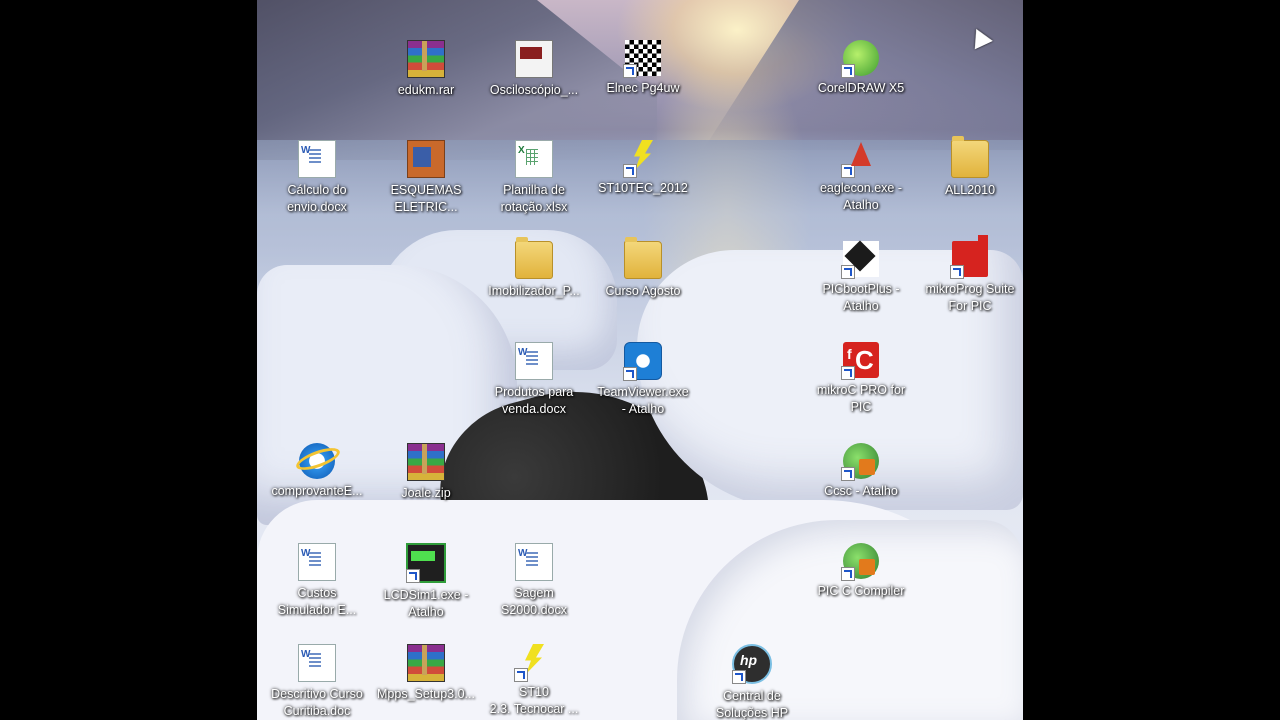 This screenshot has width=1280, height=720. Describe the element at coordinates (860, 196) in the screenshot. I see `desktop-icon-label: eaglecon.exe - Atalho` at that location.